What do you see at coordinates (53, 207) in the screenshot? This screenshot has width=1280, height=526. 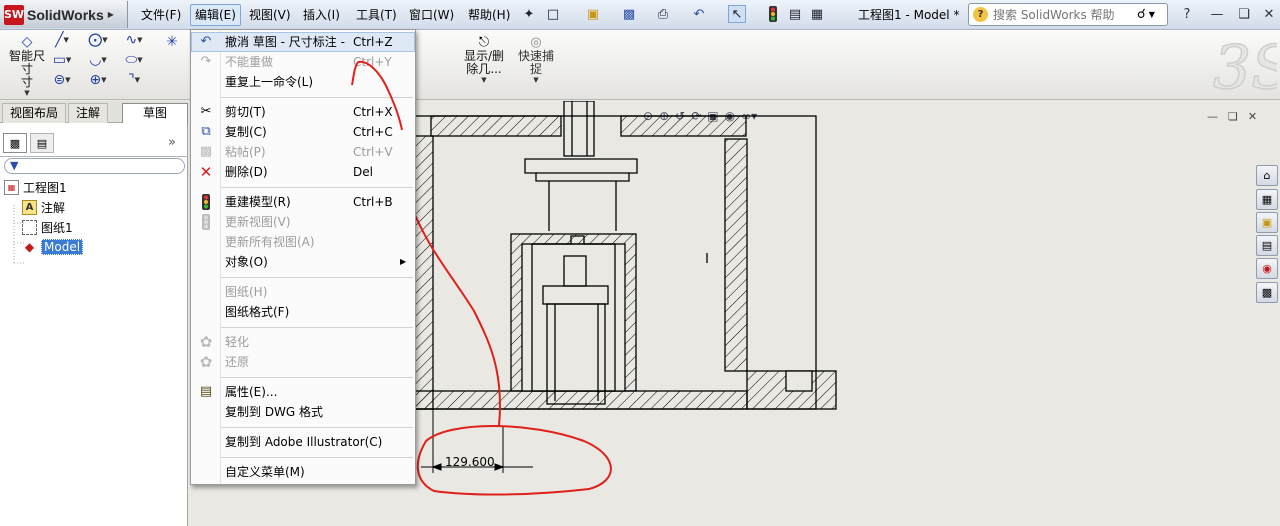 I see `tree-label-annotations: 注解` at bounding box center [53, 207].